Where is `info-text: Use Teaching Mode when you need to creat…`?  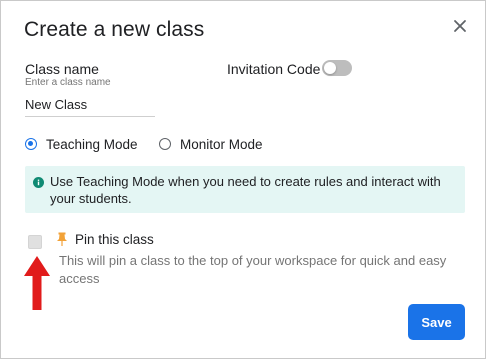
info-text: Use Teaching Mode when you need to creat… is located at coordinates (245, 190).